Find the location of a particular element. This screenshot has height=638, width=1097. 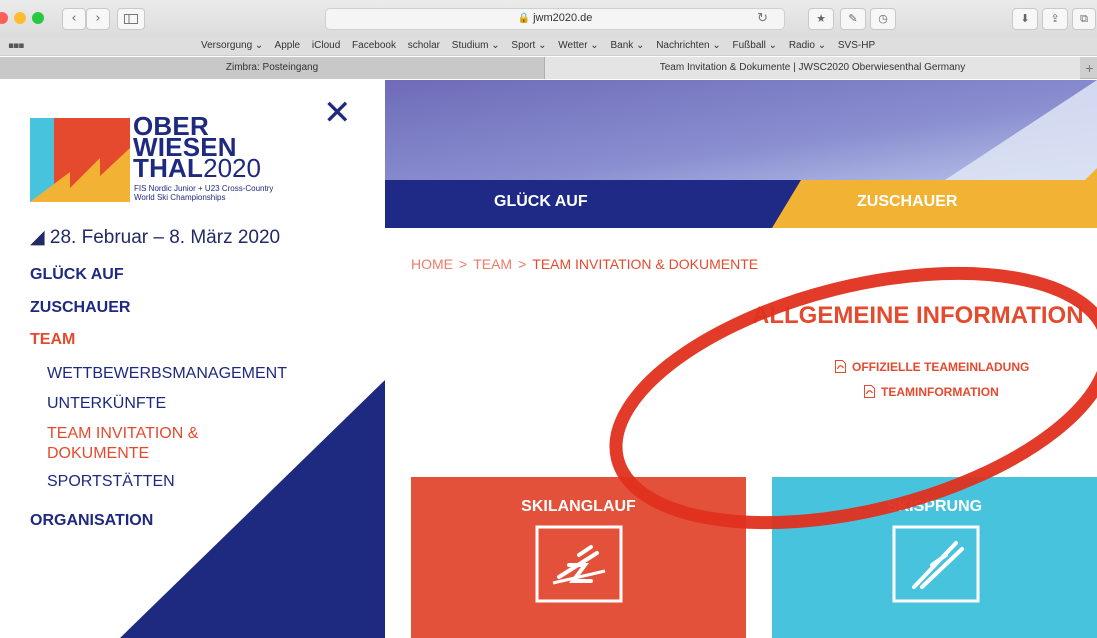

logo-subtitle-2: World Ski Championships is located at coordinates (180, 197).